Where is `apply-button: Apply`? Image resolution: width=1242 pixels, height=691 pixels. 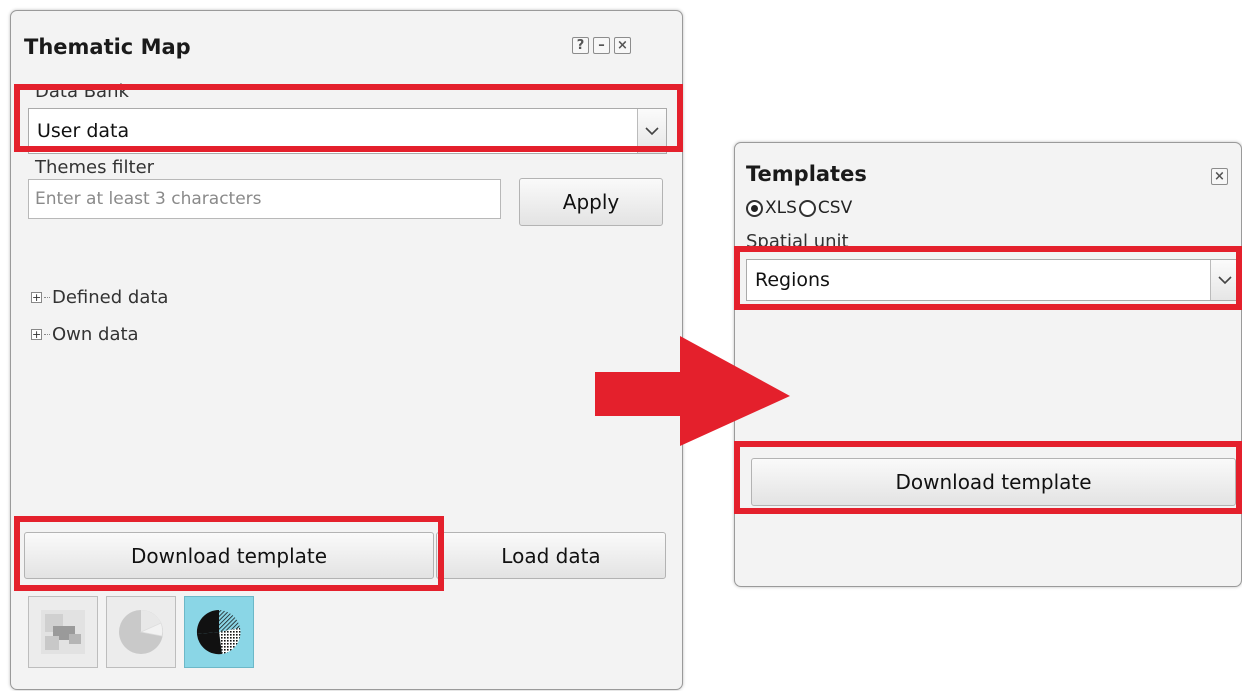
apply-button: Apply is located at coordinates (591, 202).